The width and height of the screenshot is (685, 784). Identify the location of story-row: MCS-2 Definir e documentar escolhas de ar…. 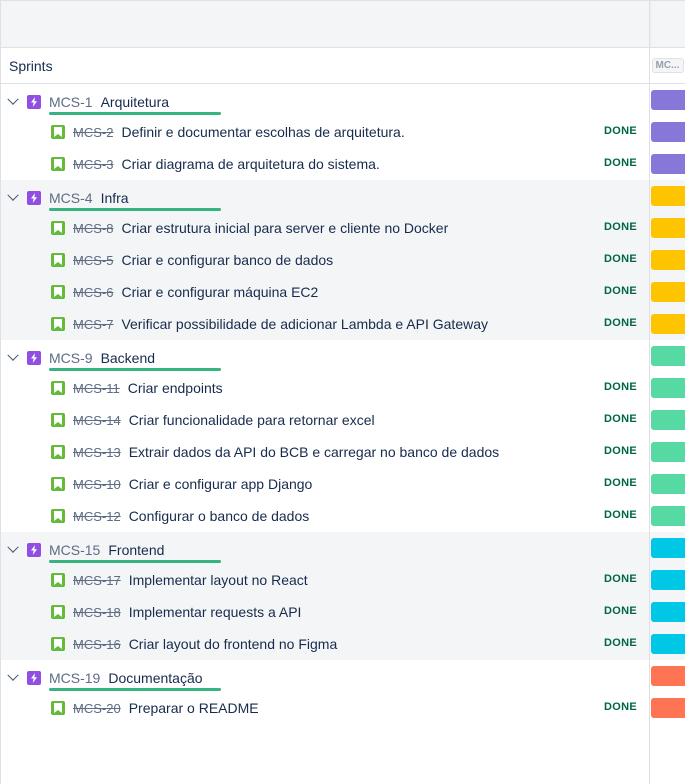
(325, 132).